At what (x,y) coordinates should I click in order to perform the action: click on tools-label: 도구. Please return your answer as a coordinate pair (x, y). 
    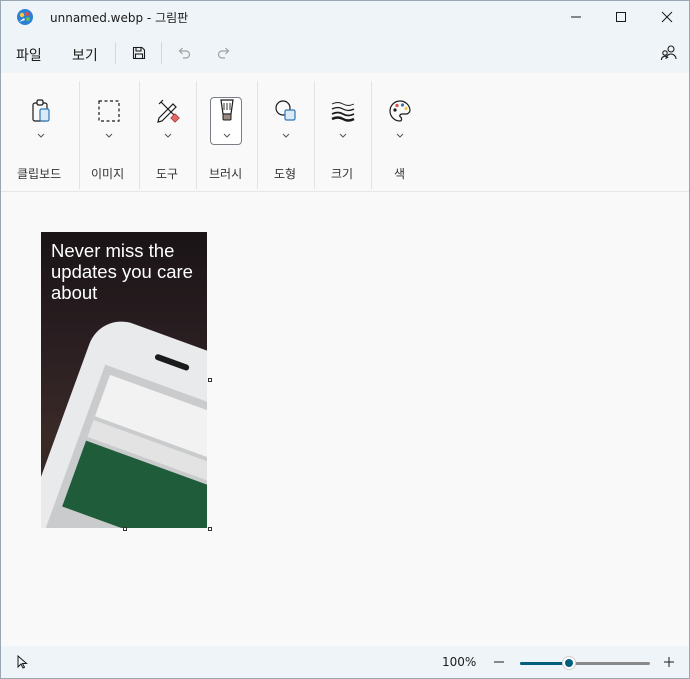
    Looking at the image, I should click on (167, 174).